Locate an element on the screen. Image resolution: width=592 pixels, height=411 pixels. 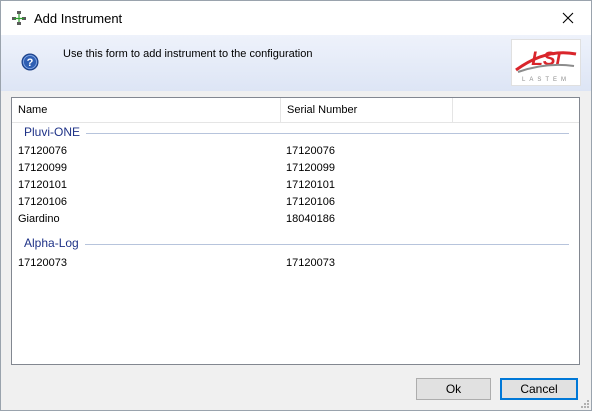
instrument-network-icon is located at coordinates (19, 18).